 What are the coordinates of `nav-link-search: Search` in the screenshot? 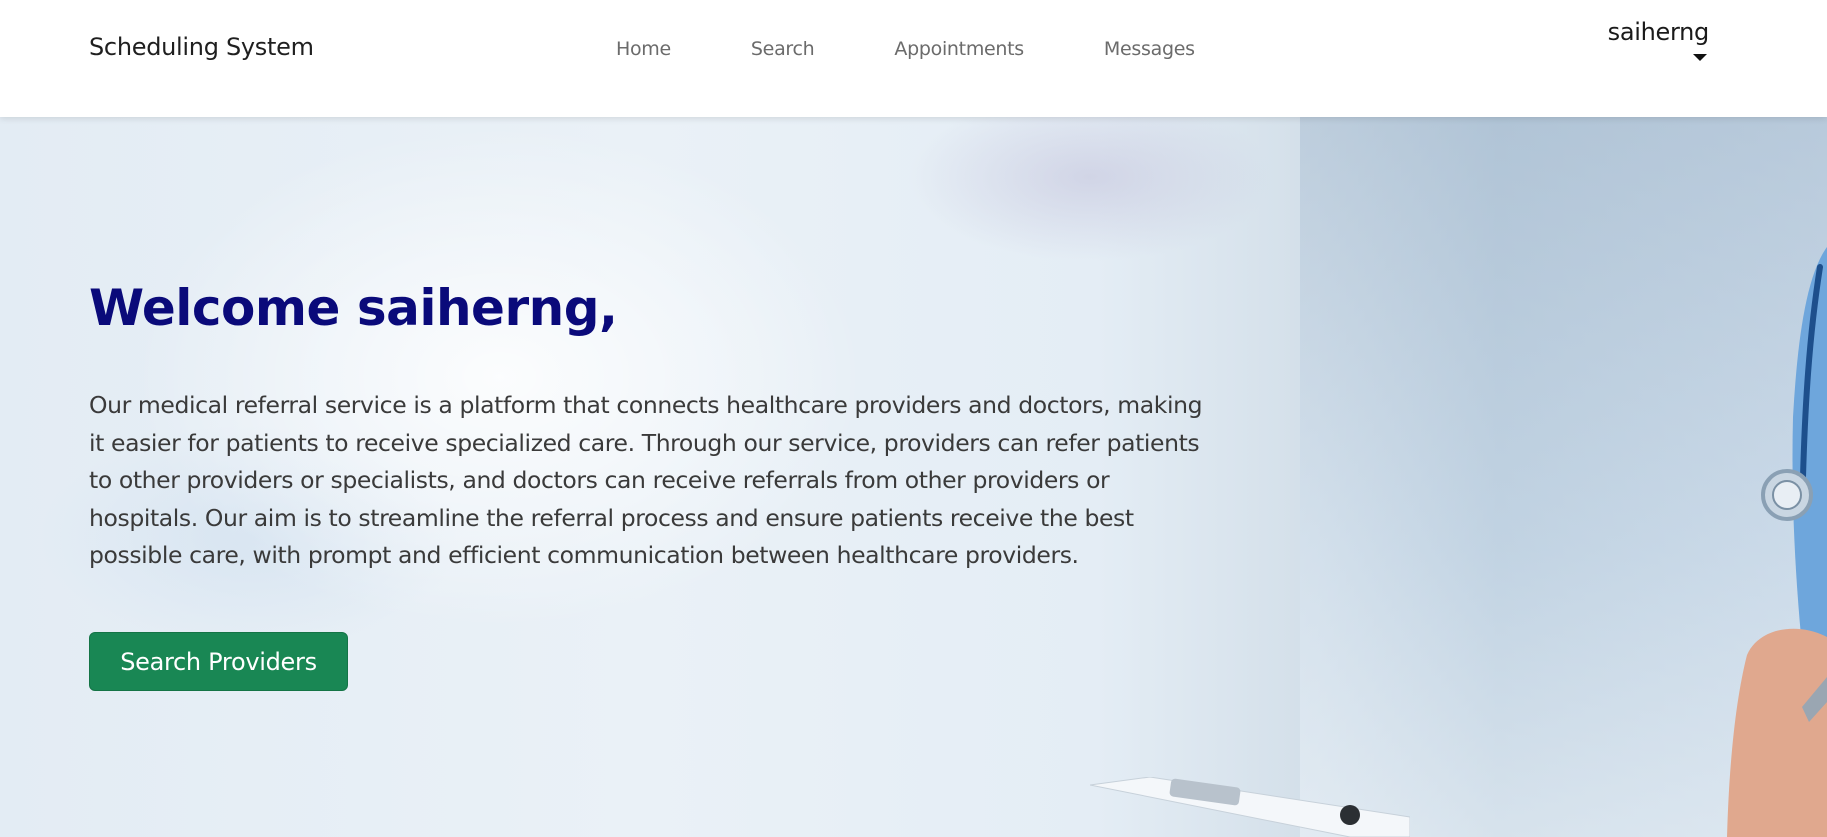 It's located at (783, 49).